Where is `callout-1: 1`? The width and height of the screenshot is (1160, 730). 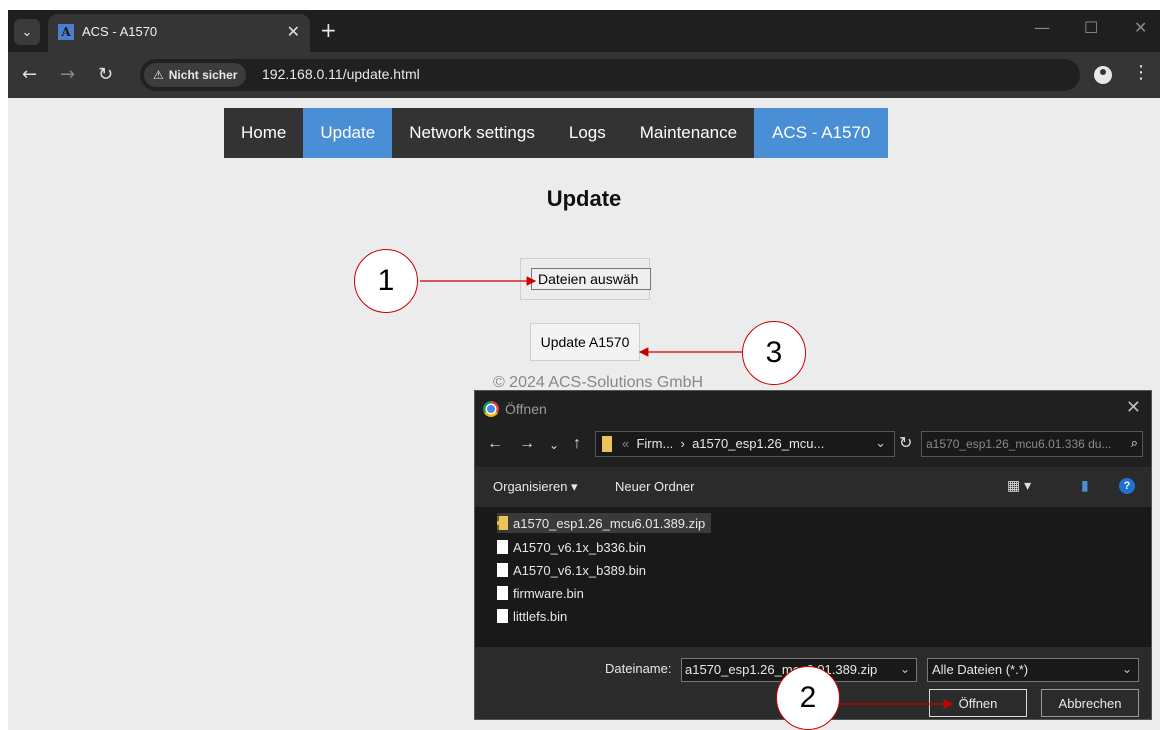 callout-1: 1 is located at coordinates (386, 281).